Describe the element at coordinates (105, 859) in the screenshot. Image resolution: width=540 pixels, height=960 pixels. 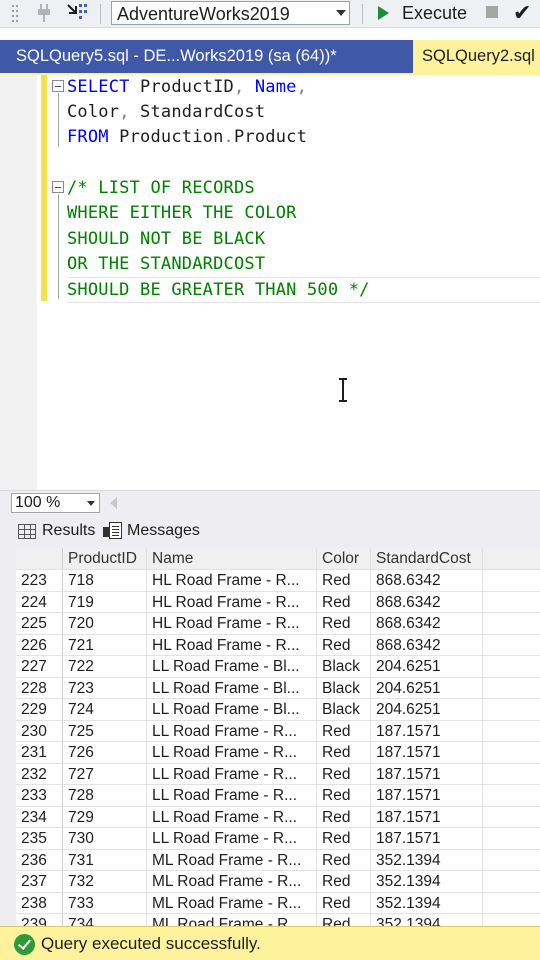
I see `table-cell: 731` at that location.